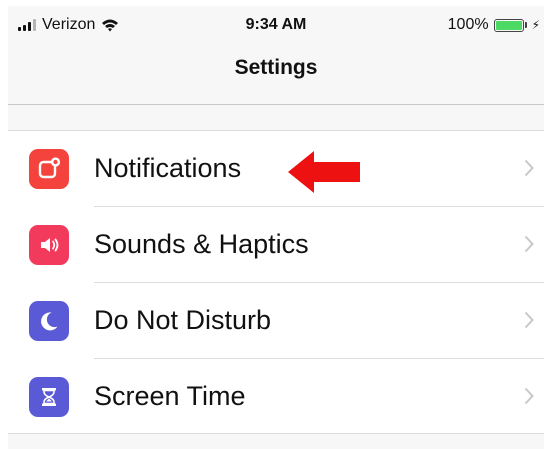  What do you see at coordinates (324, 172) in the screenshot?
I see `red-arrow-annotation` at bounding box center [324, 172].